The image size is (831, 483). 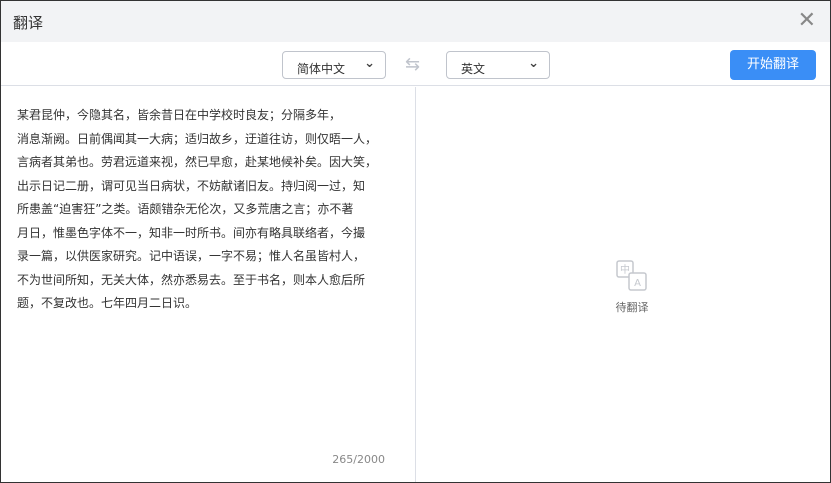 I want to click on target-language-value: 英文, so click(x=473, y=69).